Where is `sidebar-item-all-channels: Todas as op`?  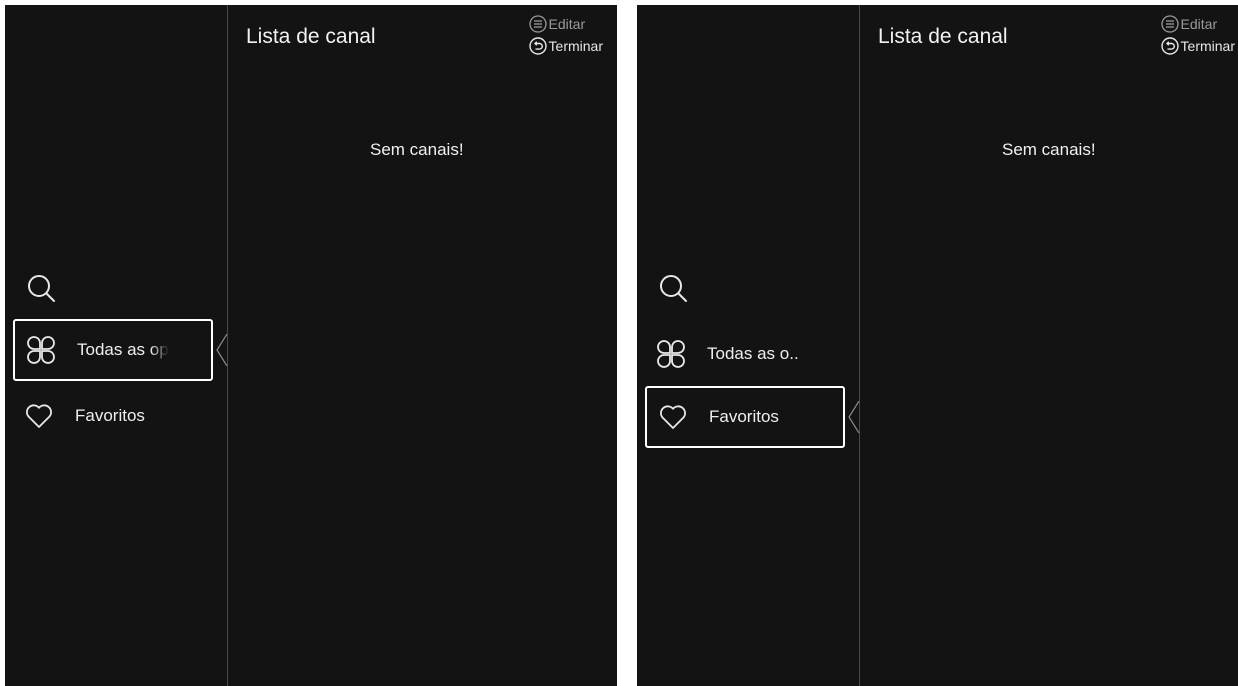 sidebar-item-all-channels: Todas as op is located at coordinates (113, 350).